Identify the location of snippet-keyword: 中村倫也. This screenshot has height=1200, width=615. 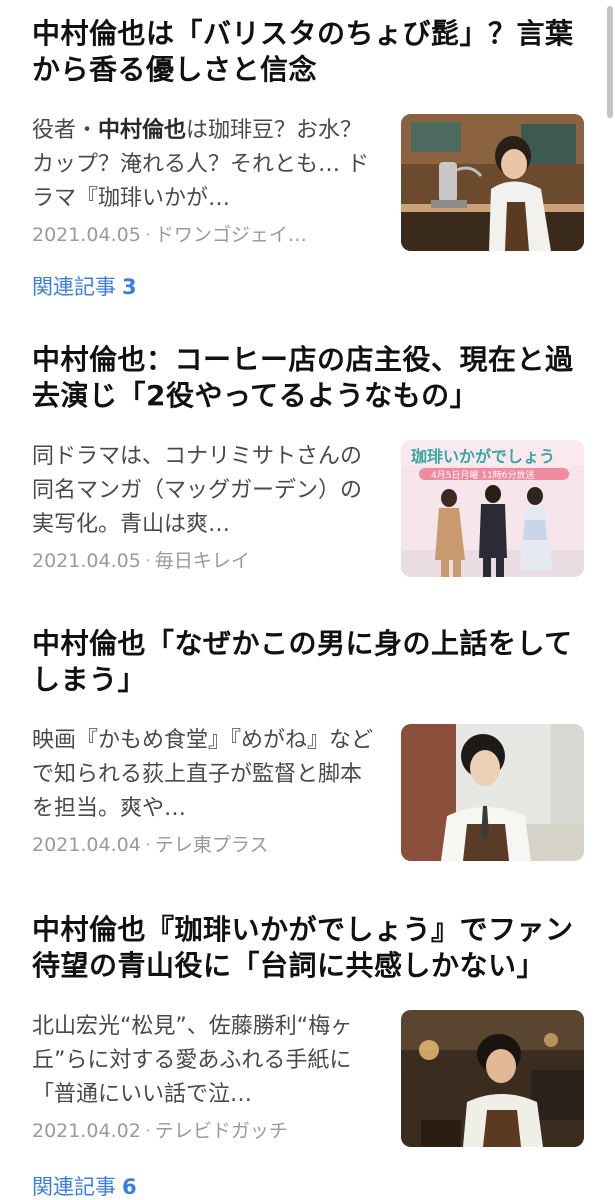
(142, 130).